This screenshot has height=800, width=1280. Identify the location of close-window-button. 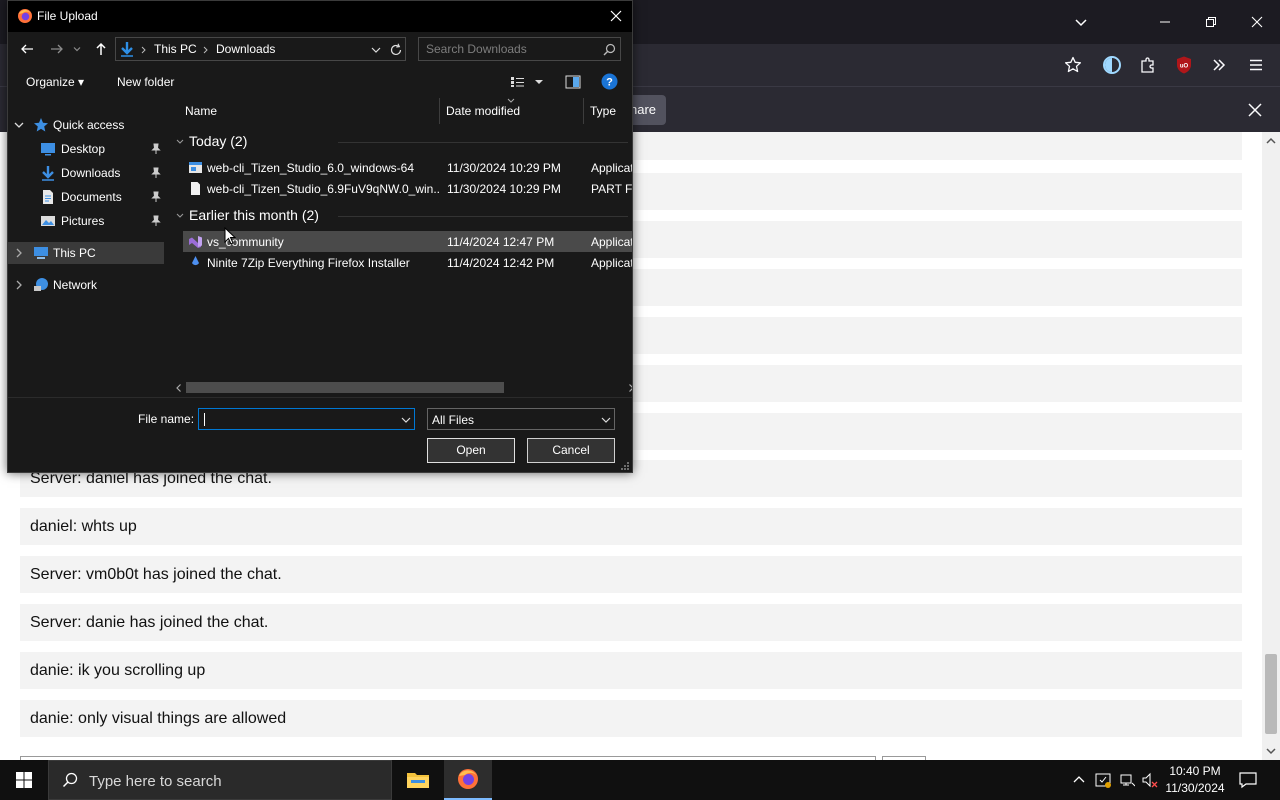
(1257, 22).